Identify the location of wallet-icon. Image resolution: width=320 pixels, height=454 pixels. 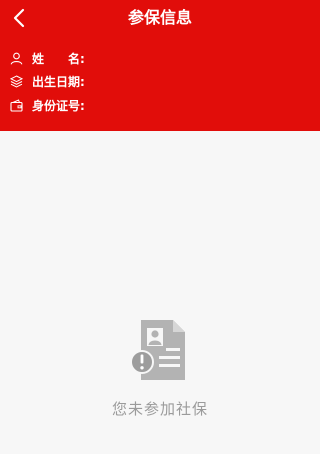
(16, 105).